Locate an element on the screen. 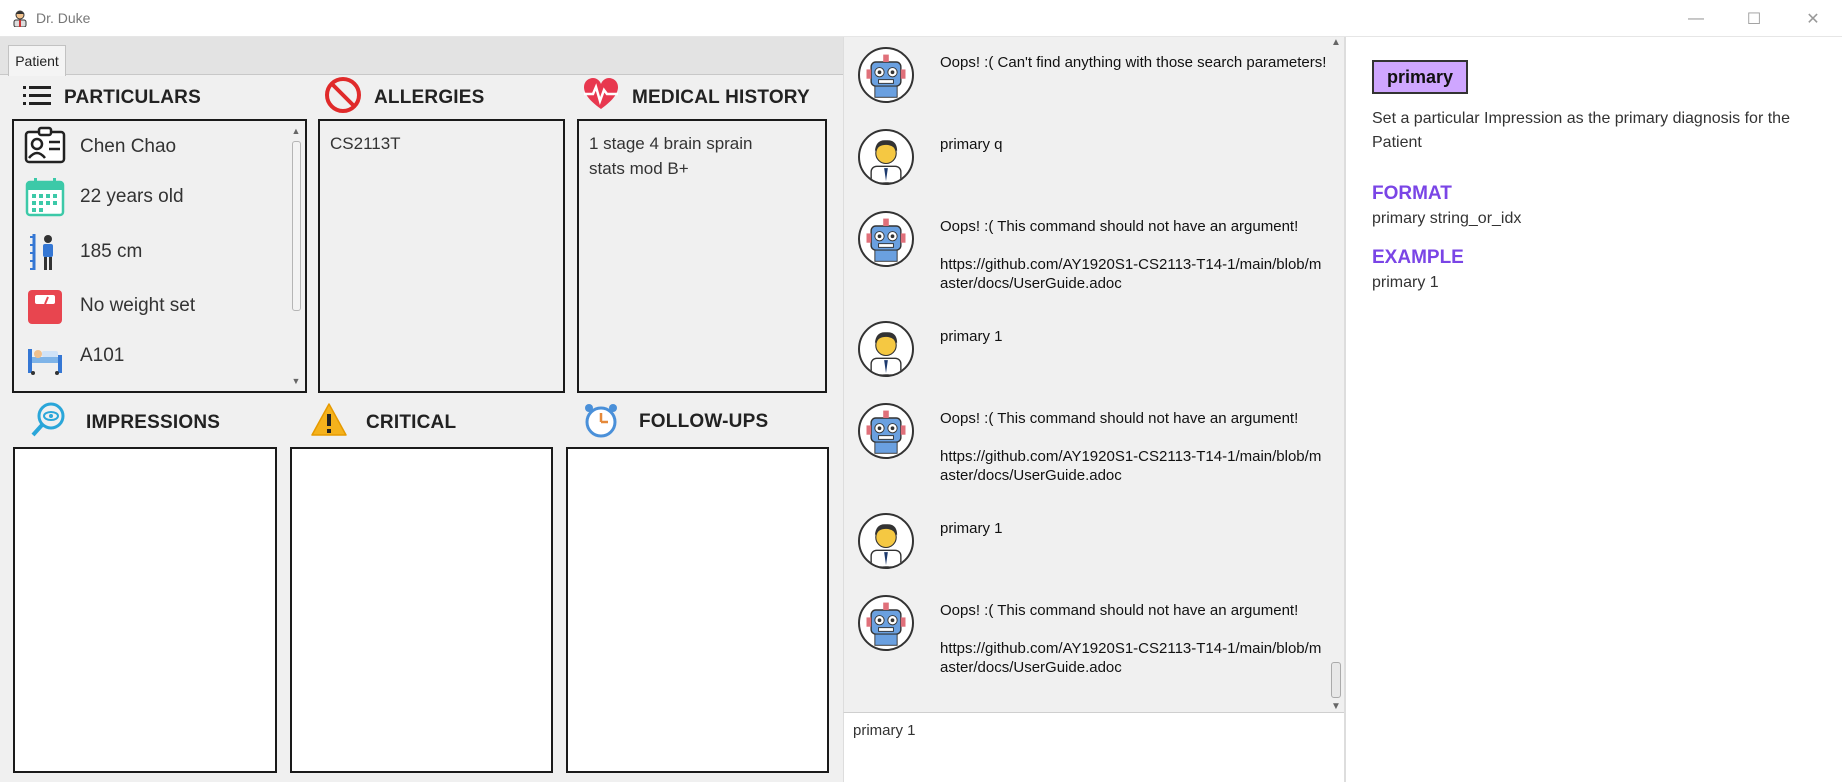  particular-weight-row: No weight set is located at coordinates (109, 306).